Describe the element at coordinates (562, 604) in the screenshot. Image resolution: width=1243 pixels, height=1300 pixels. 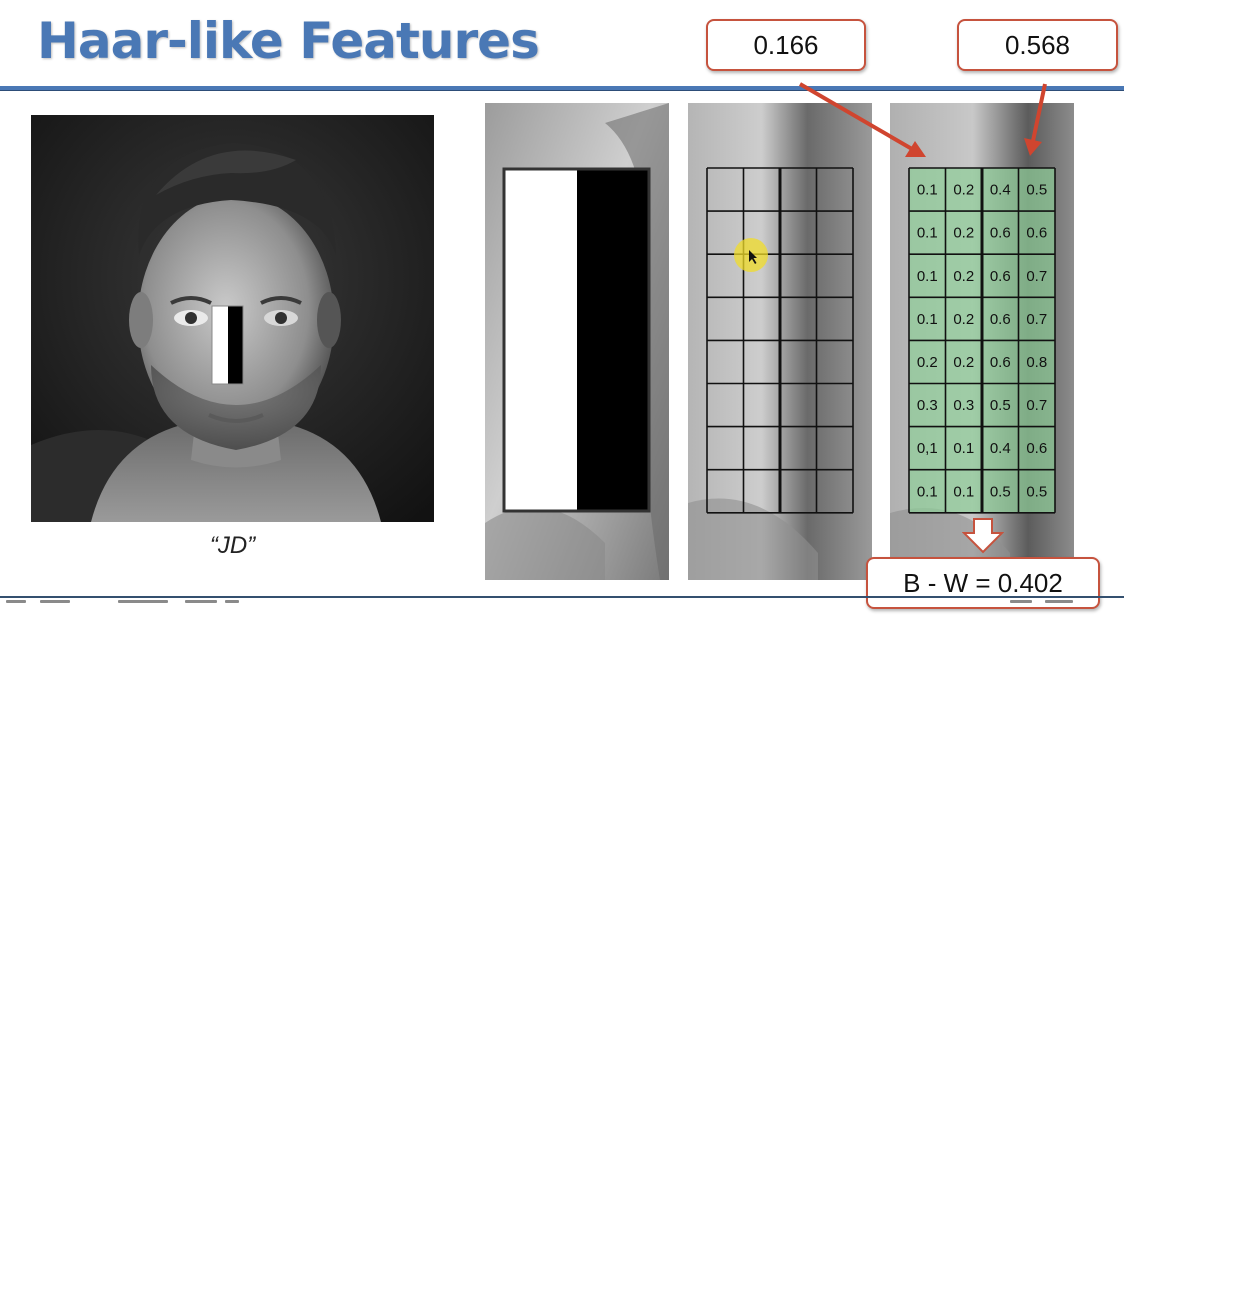
I see `footer-cutoff` at that location.